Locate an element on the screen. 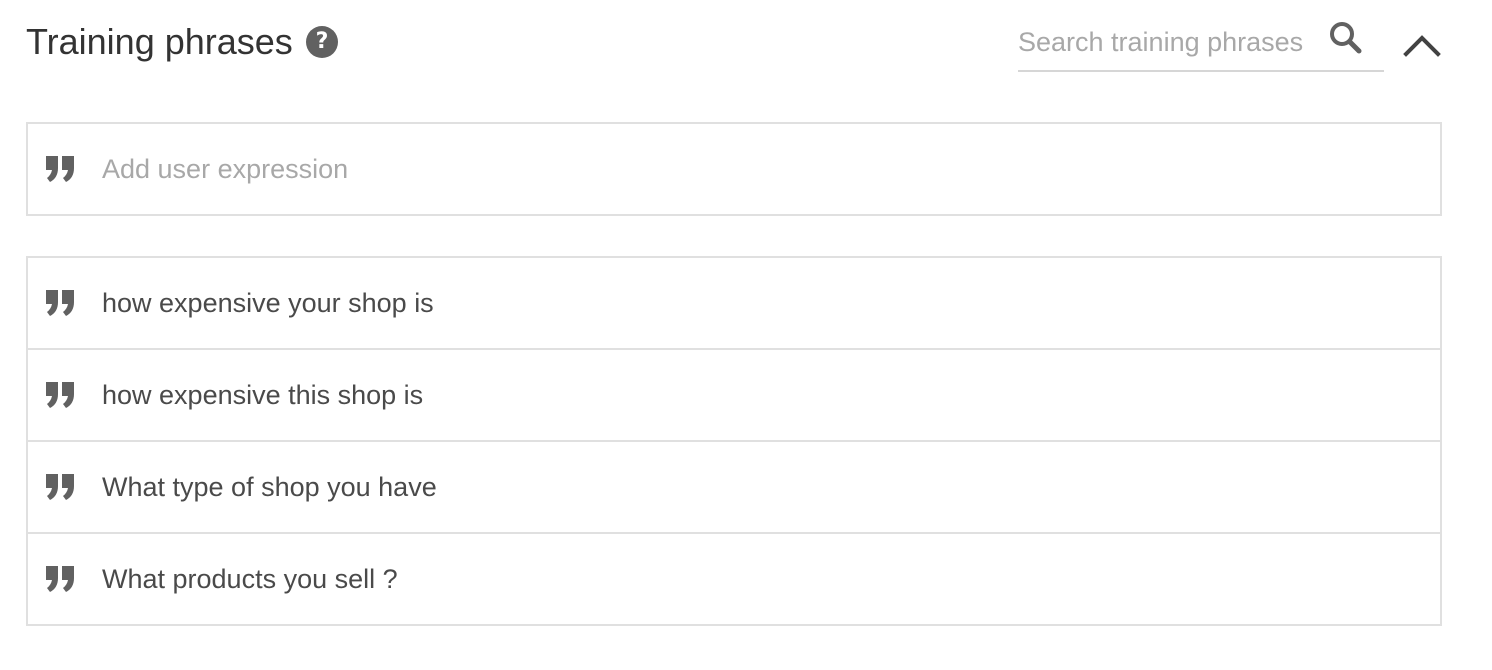 This screenshot has width=1492, height=670. training-phrases-header: Training phrases ? is located at coordinates (734, 45).